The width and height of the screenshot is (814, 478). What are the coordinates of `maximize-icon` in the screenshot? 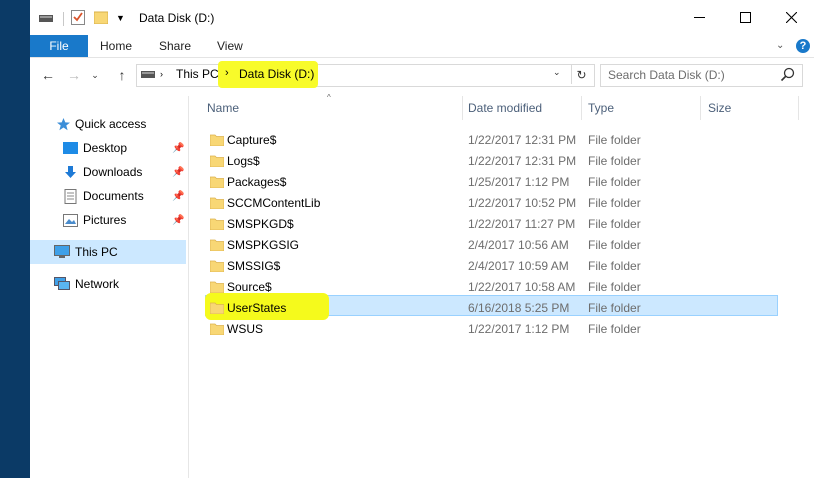 It's located at (745, 17).